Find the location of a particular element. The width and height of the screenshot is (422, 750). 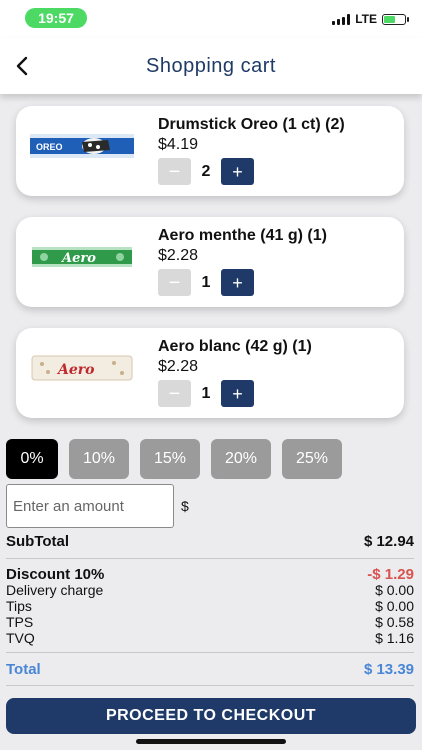

proceed-to-checkout-button: PROCEED TO CHECKOUT is located at coordinates (211, 716).